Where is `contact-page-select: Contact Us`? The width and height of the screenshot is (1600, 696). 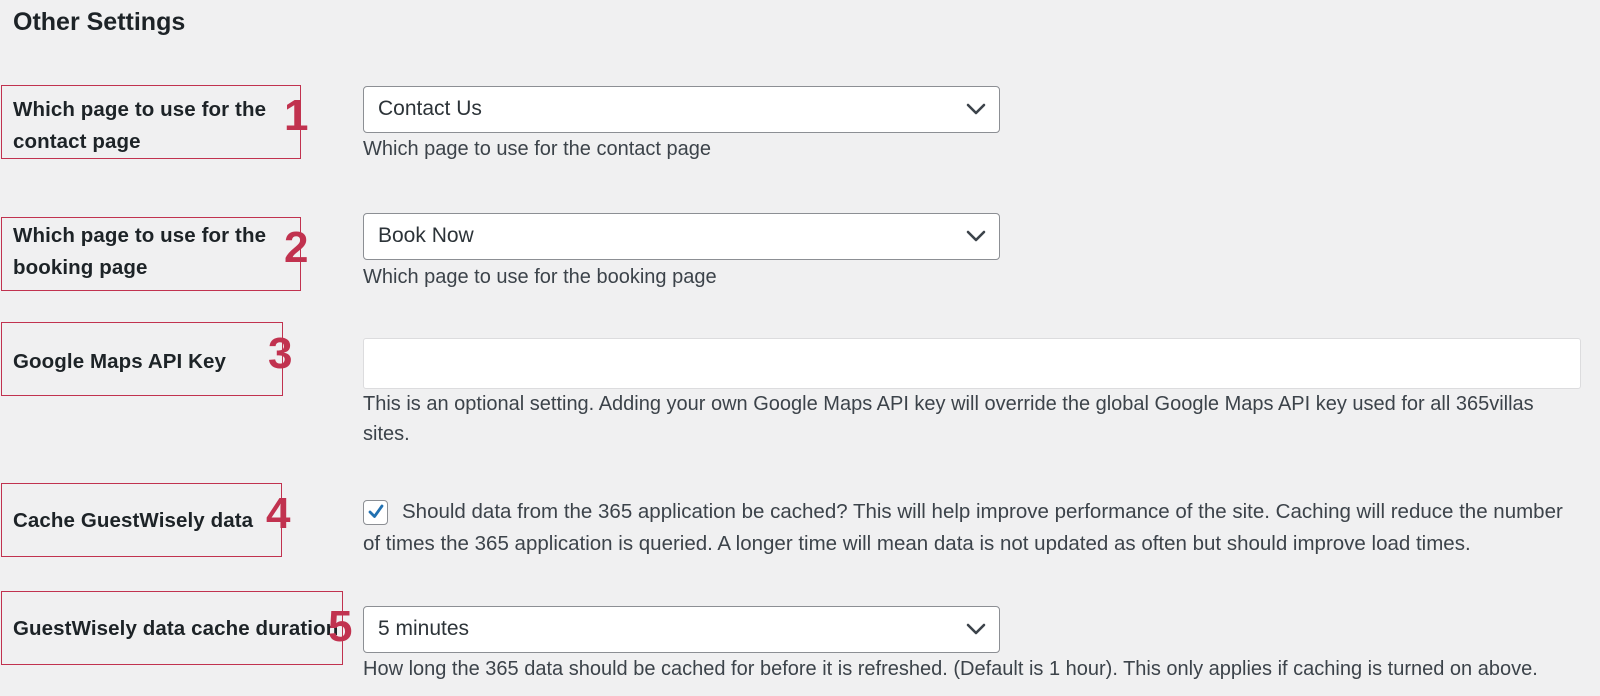
contact-page-select: Contact Us is located at coordinates (681, 109).